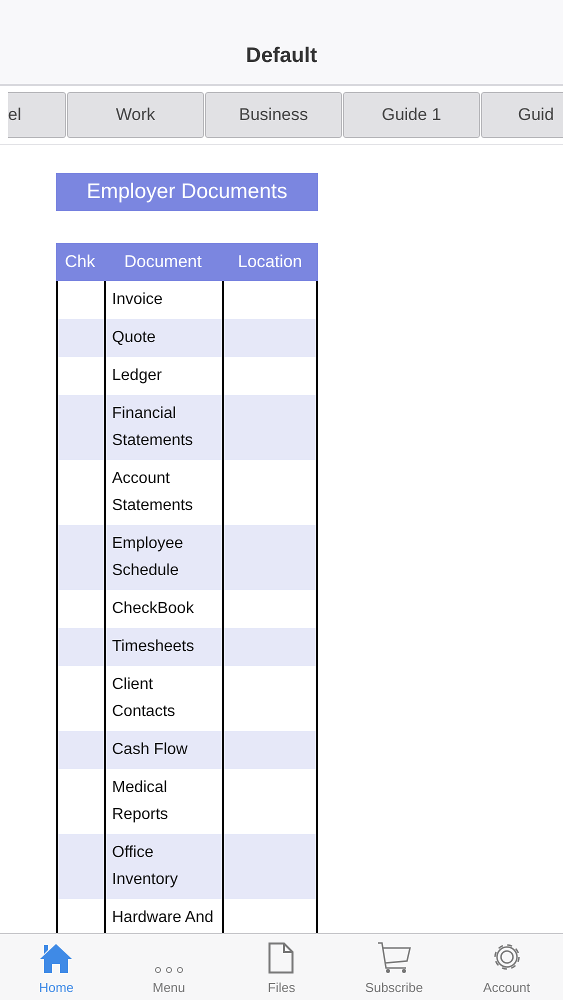  I want to click on tab-bar-item: Menu, so click(169, 967).